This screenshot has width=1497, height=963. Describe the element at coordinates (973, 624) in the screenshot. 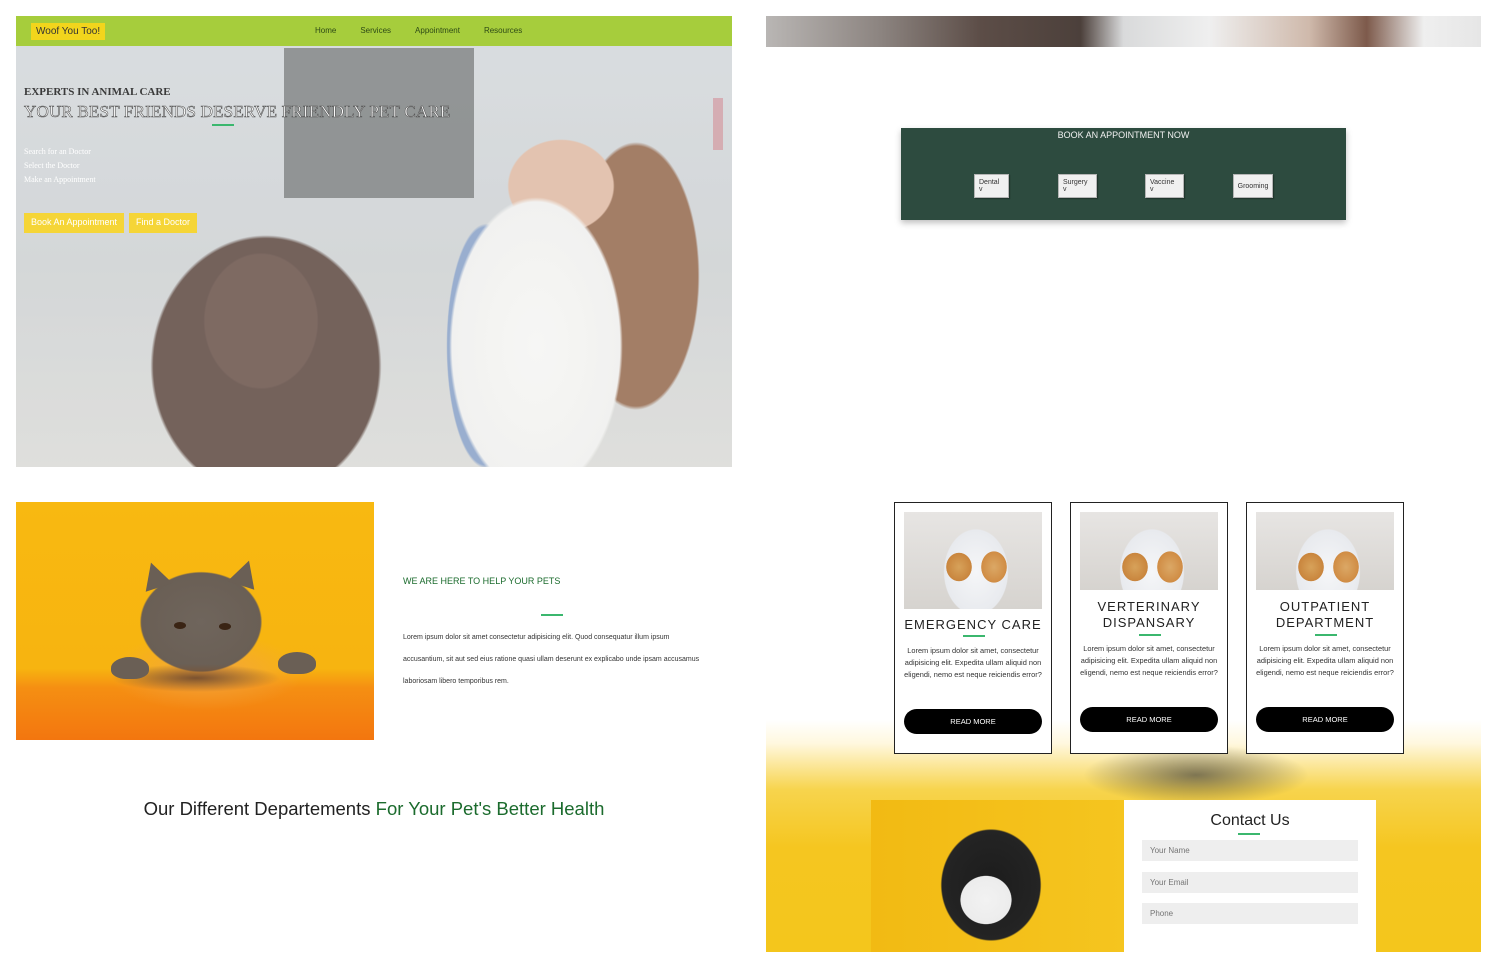

I see `card-title: EMERGENCY CARE` at that location.